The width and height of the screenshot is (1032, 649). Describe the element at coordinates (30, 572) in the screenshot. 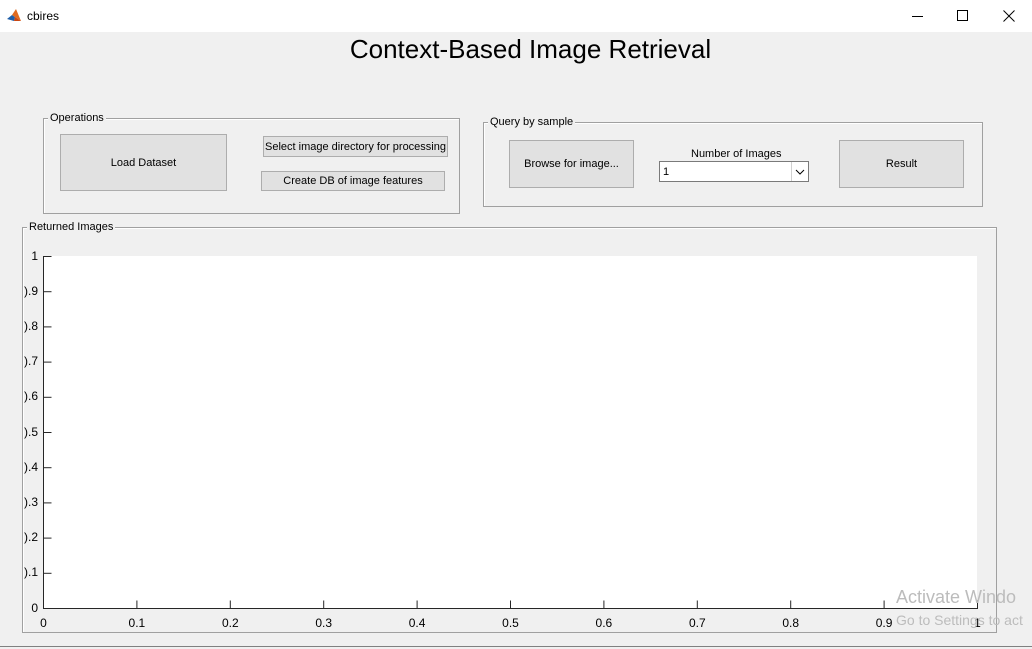

I see `y-tick-label: ).1` at that location.